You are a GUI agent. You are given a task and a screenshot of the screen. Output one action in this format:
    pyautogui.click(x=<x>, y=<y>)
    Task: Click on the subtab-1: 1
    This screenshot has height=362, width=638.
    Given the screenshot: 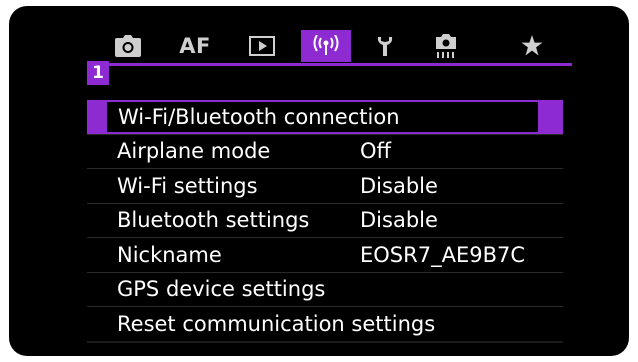 What is the action you would take?
    pyautogui.click(x=98, y=73)
    